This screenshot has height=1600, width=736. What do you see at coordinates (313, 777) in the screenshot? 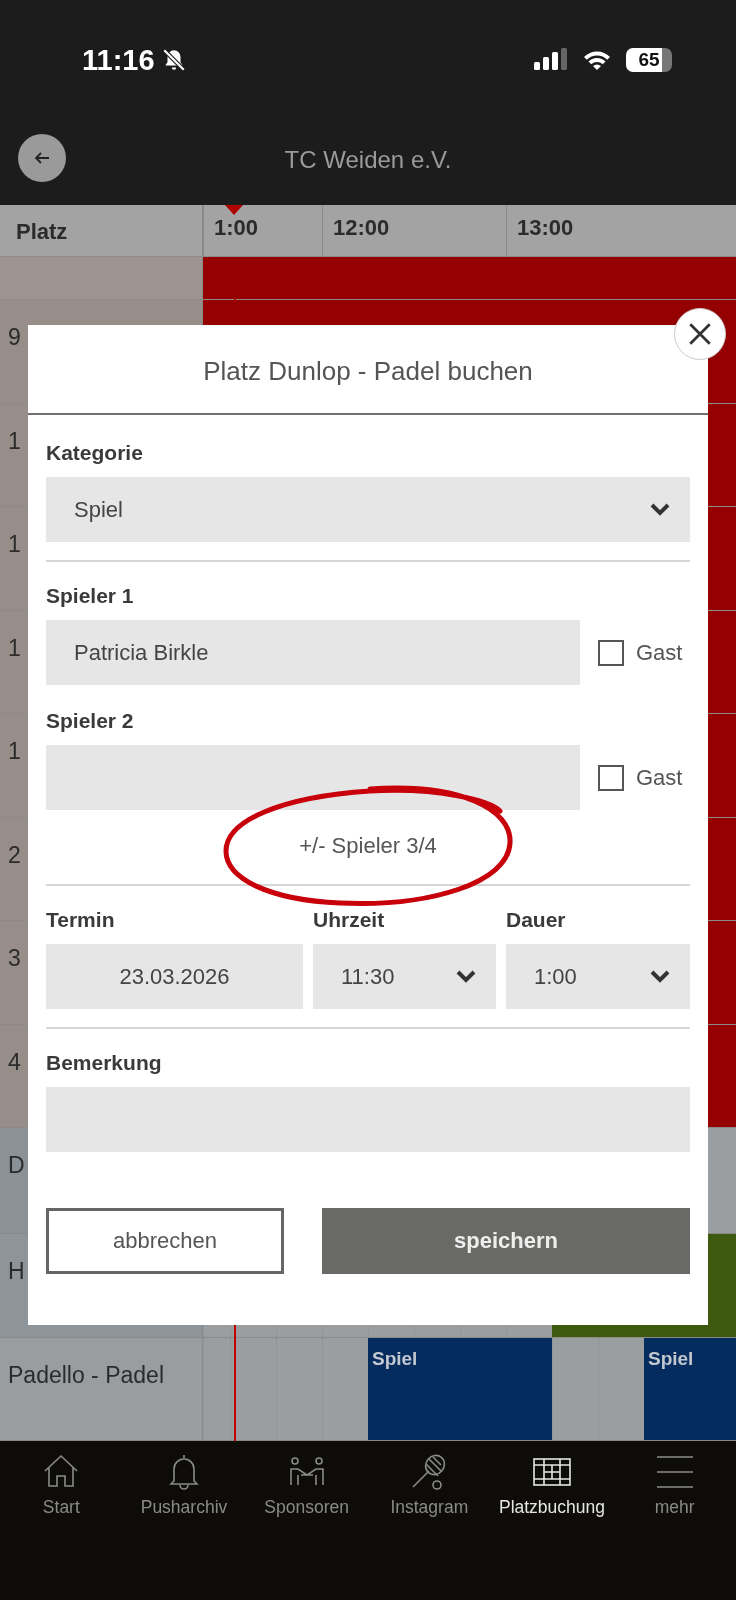
I see `player-field` at bounding box center [313, 777].